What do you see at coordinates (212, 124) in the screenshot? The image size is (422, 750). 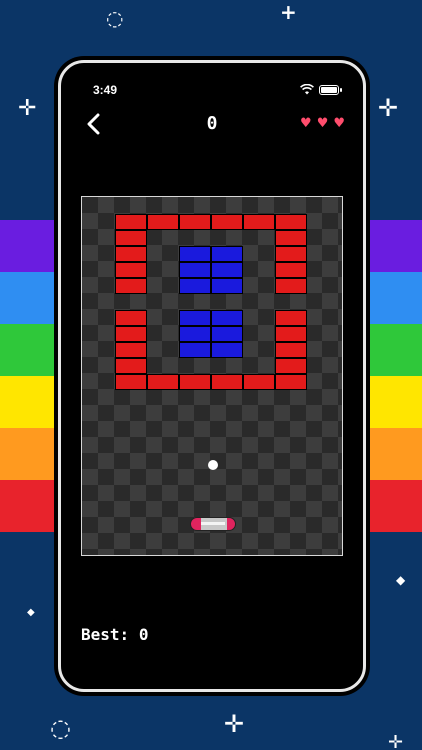 I see `game-header: 0 ♥ ♥ ♥` at bounding box center [212, 124].